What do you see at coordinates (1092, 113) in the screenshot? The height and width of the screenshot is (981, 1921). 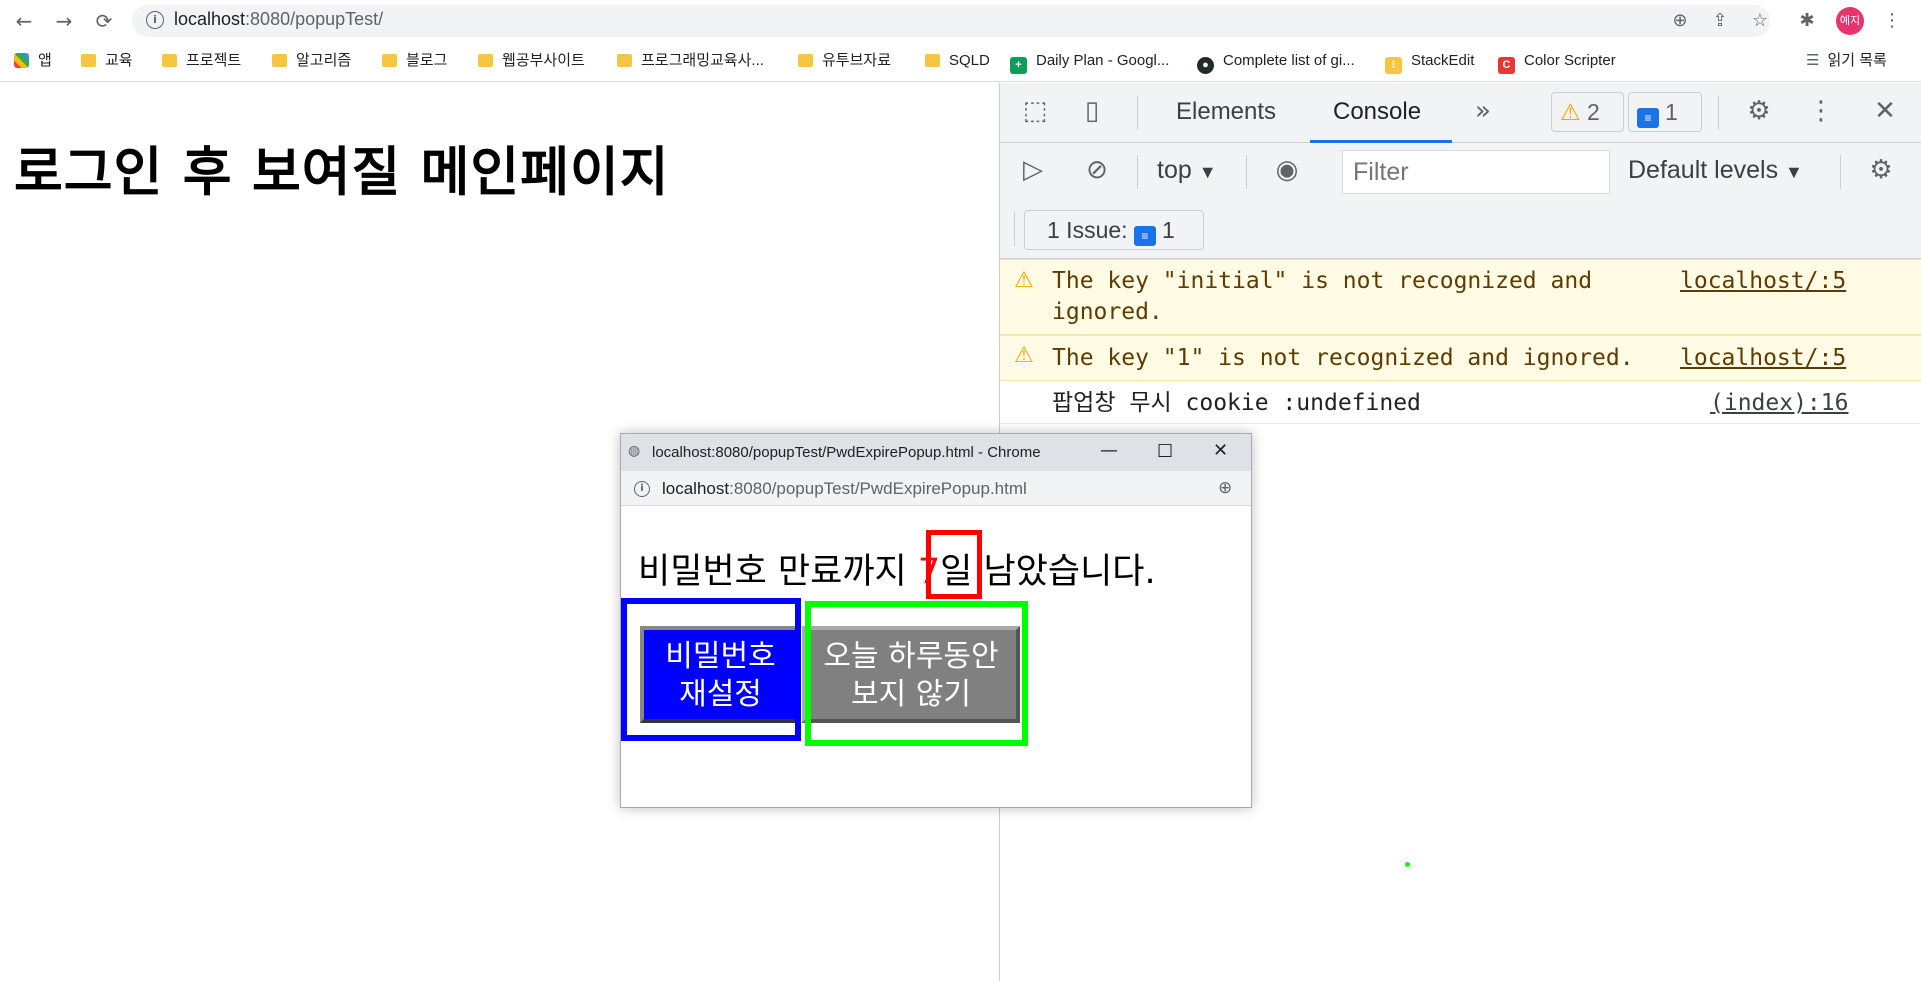 I see `device-toolbar-icon: ▯` at bounding box center [1092, 113].